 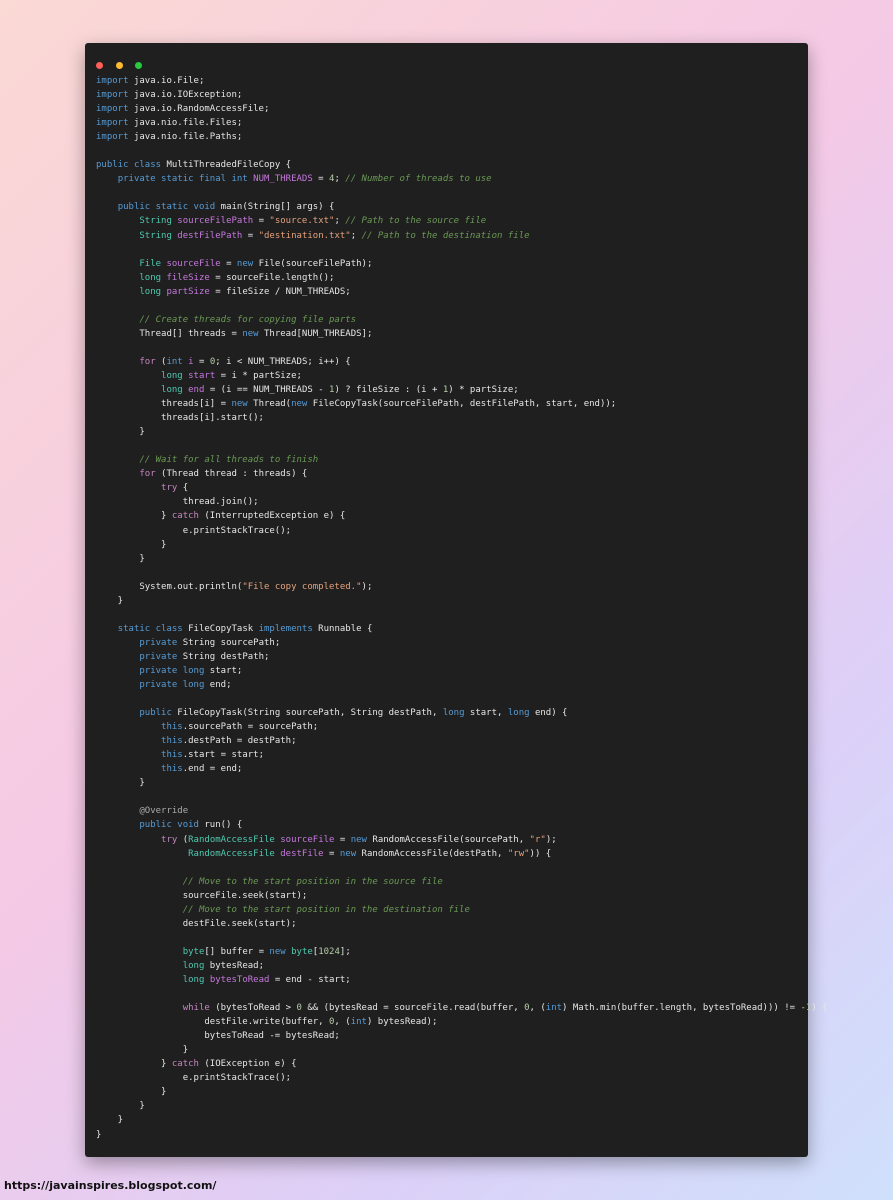 What do you see at coordinates (110, 1185) in the screenshot?
I see `footer-url: https://javainspires.blogspot.com/` at bounding box center [110, 1185].